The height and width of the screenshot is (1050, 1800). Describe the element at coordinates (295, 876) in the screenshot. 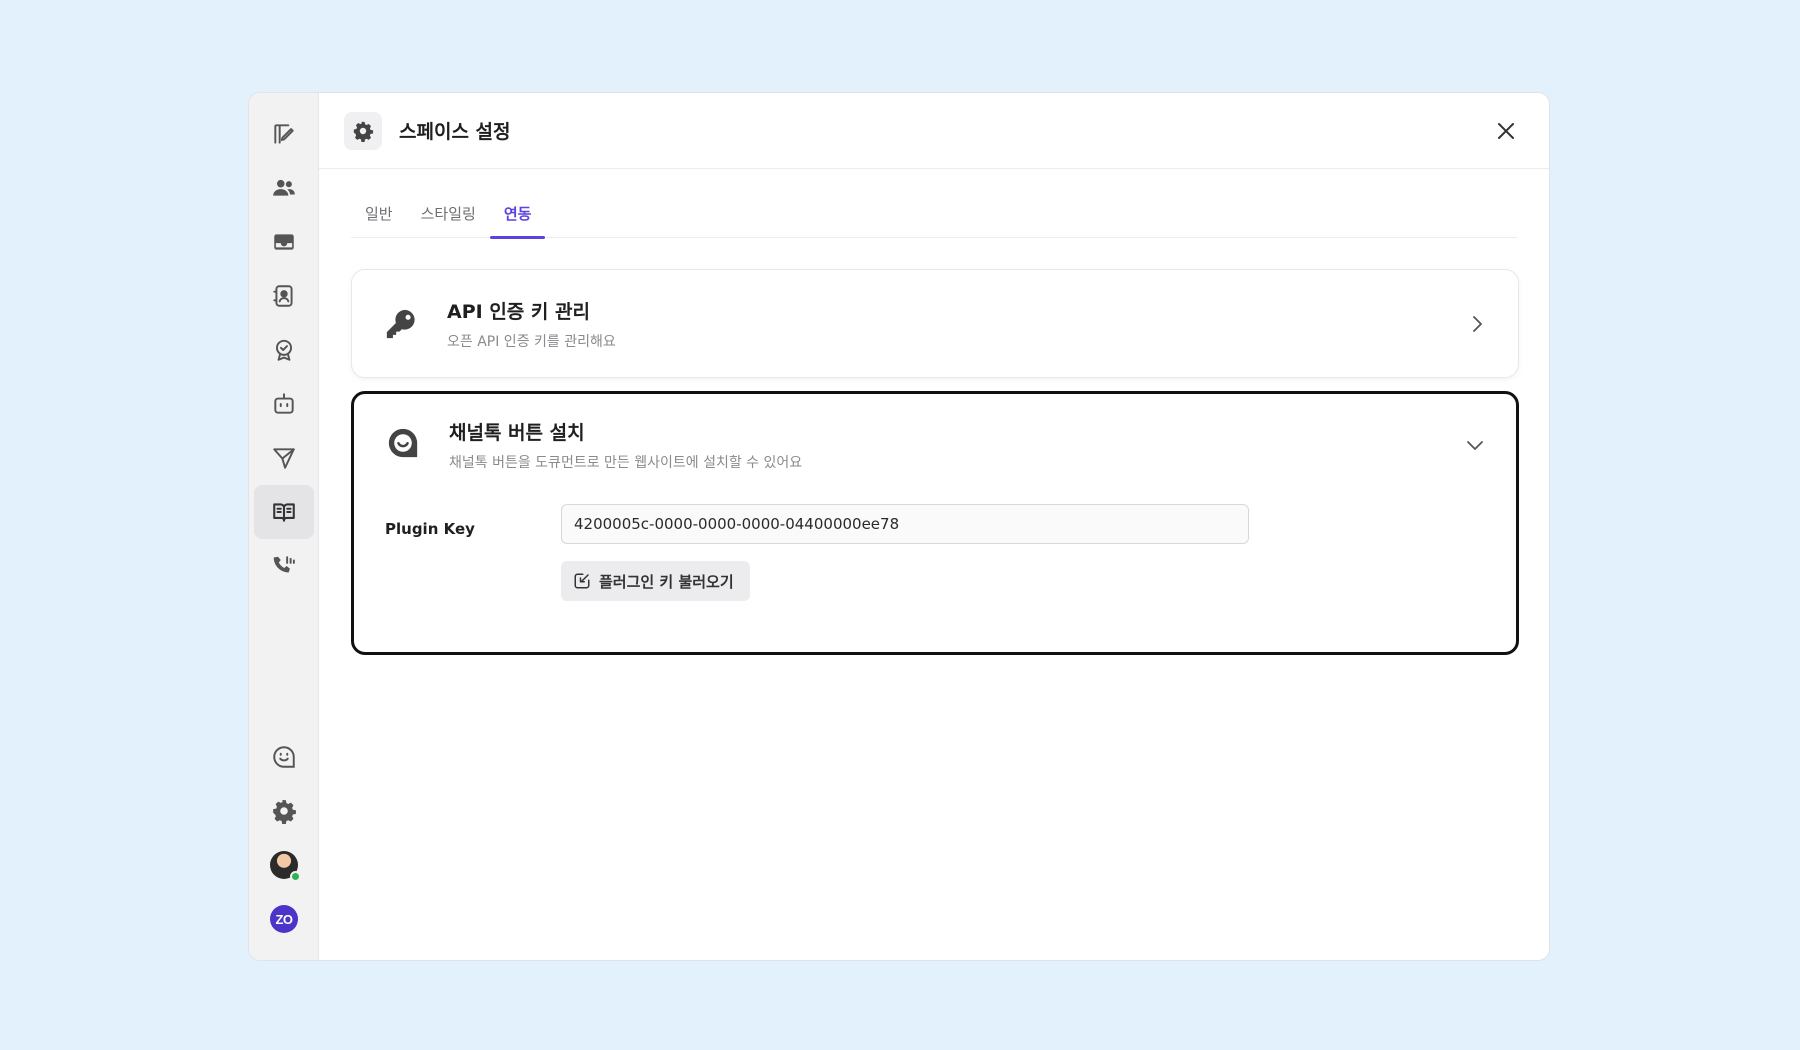

I see `online-status-indicator` at that location.